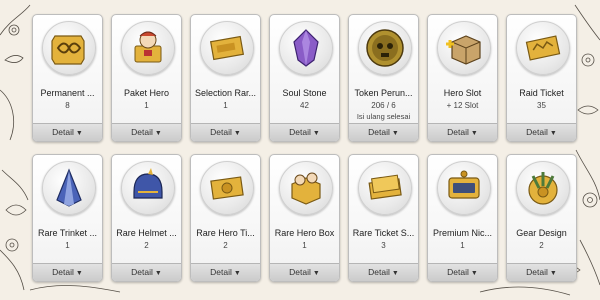  I want to click on rare-ticket-icon, so click(385, 188).